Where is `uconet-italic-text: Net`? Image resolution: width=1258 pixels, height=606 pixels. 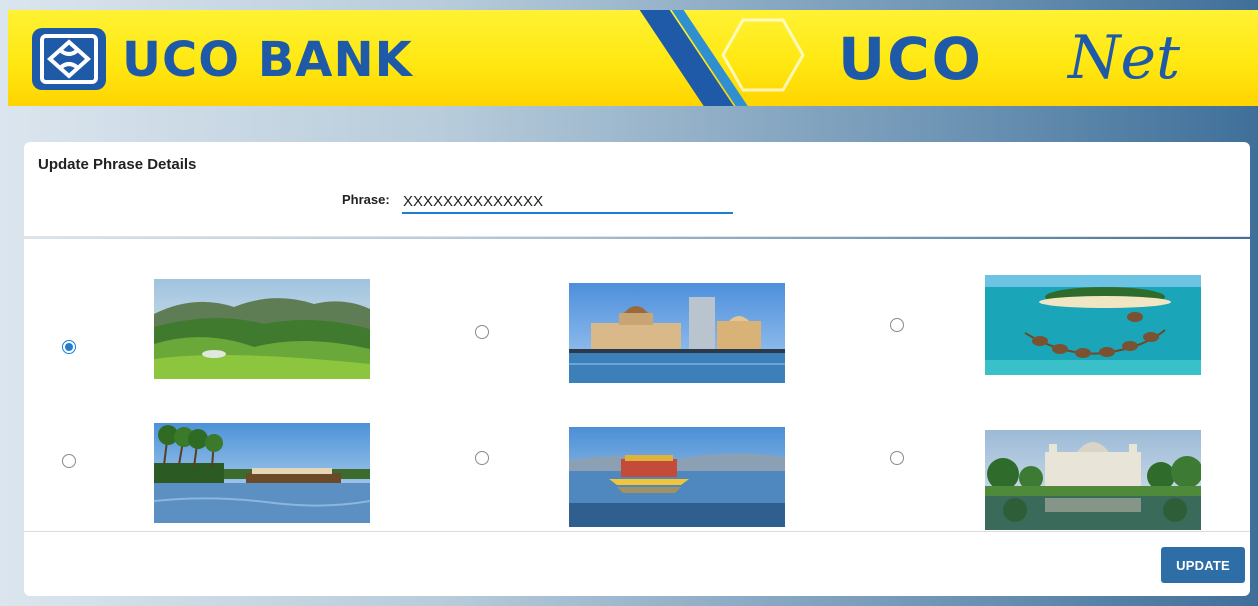 uconet-italic-text: Net is located at coordinates (1124, 58).